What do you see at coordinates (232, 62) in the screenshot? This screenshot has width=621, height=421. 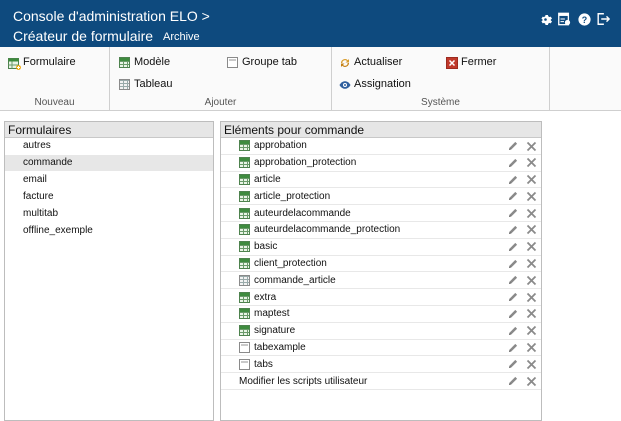 I see `tab-group-icon` at bounding box center [232, 62].